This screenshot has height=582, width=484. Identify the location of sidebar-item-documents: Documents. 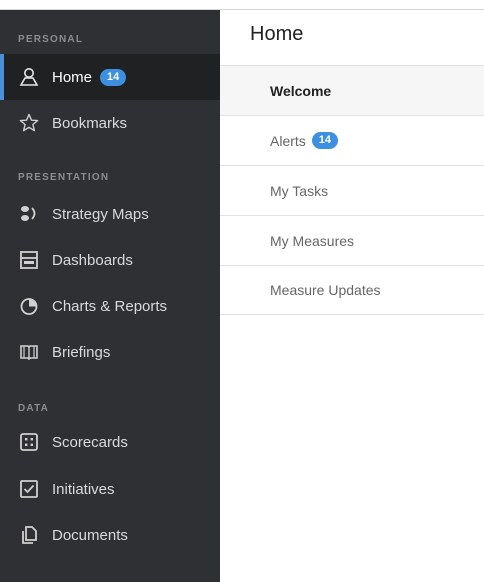
(110, 535).